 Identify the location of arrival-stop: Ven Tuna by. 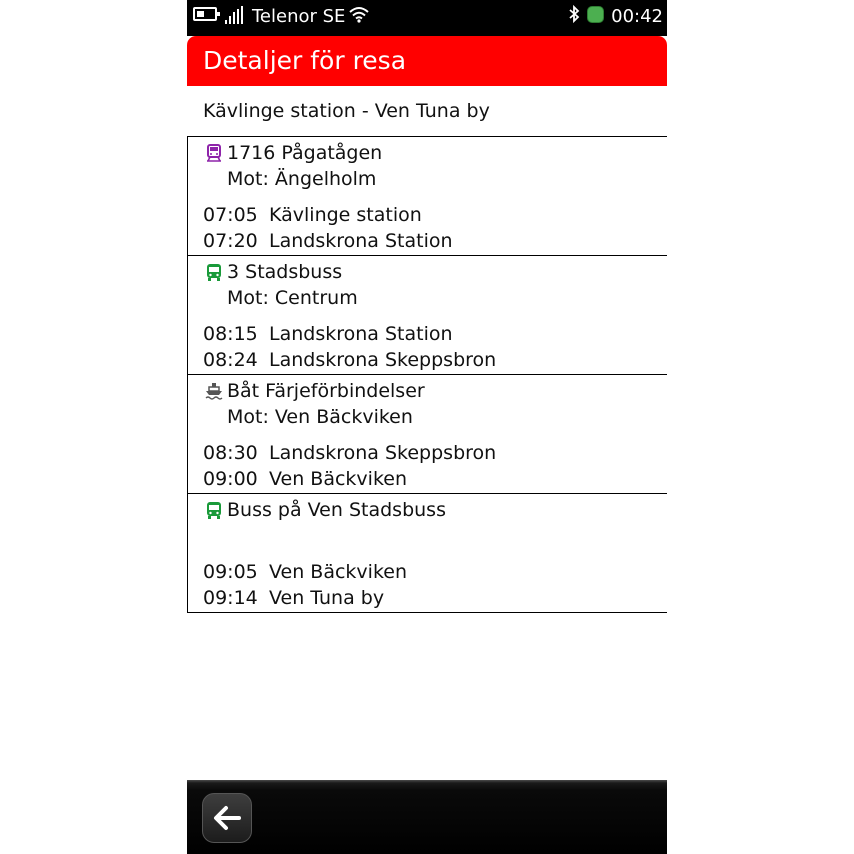
(327, 598).